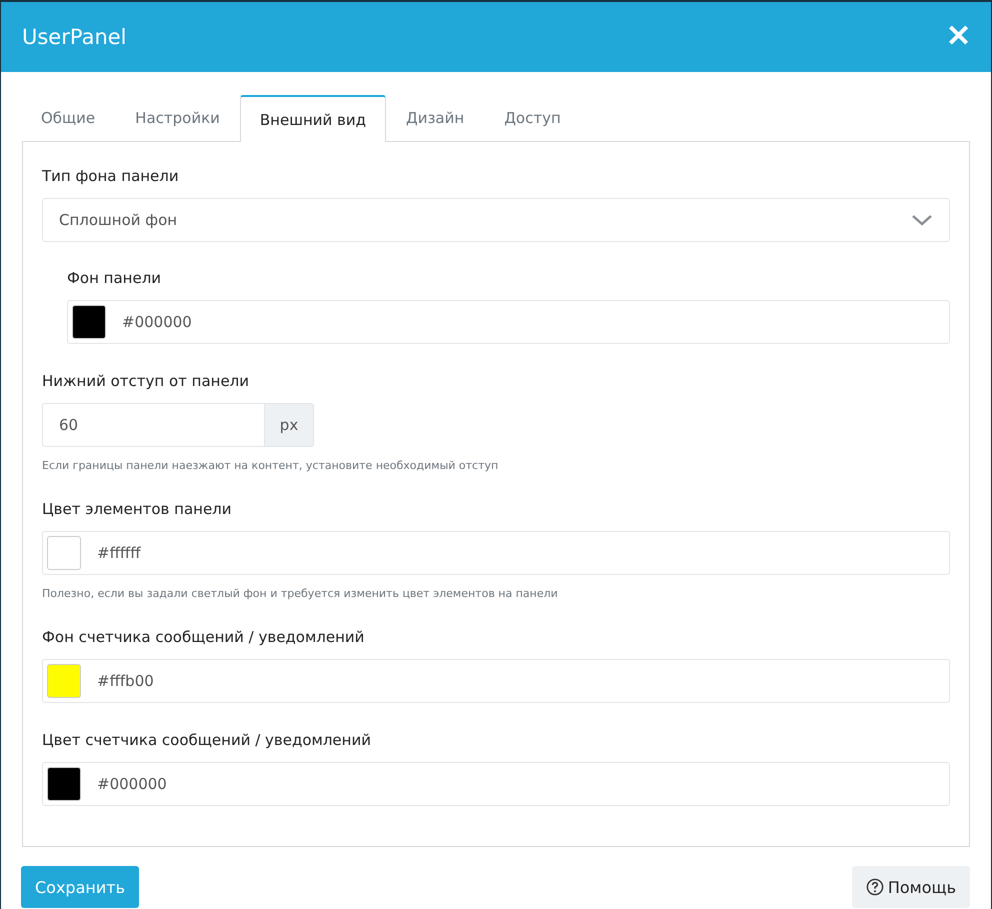 The height and width of the screenshot is (909, 992). Describe the element at coordinates (435, 117) in the screenshot. I see `tab: Дизайн` at that location.